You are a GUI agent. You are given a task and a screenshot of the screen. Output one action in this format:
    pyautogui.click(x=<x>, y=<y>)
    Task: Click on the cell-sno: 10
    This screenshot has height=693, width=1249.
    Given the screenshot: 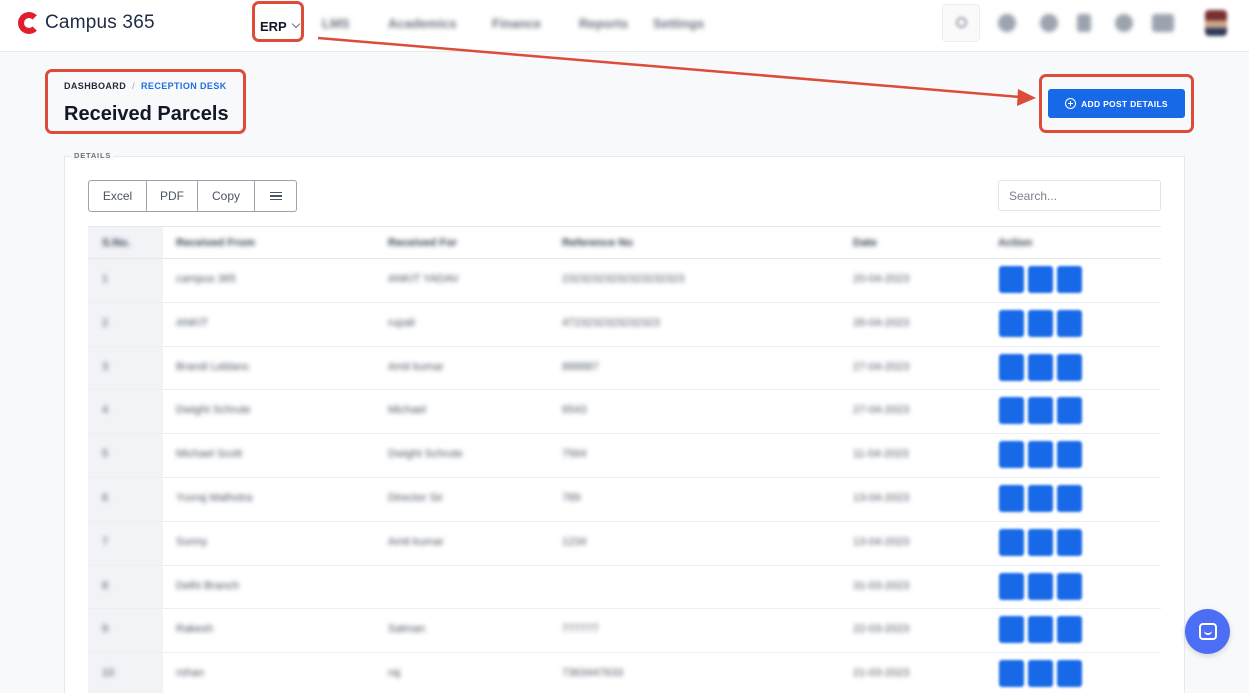 What is the action you would take?
    pyautogui.click(x=108, y=673)
    